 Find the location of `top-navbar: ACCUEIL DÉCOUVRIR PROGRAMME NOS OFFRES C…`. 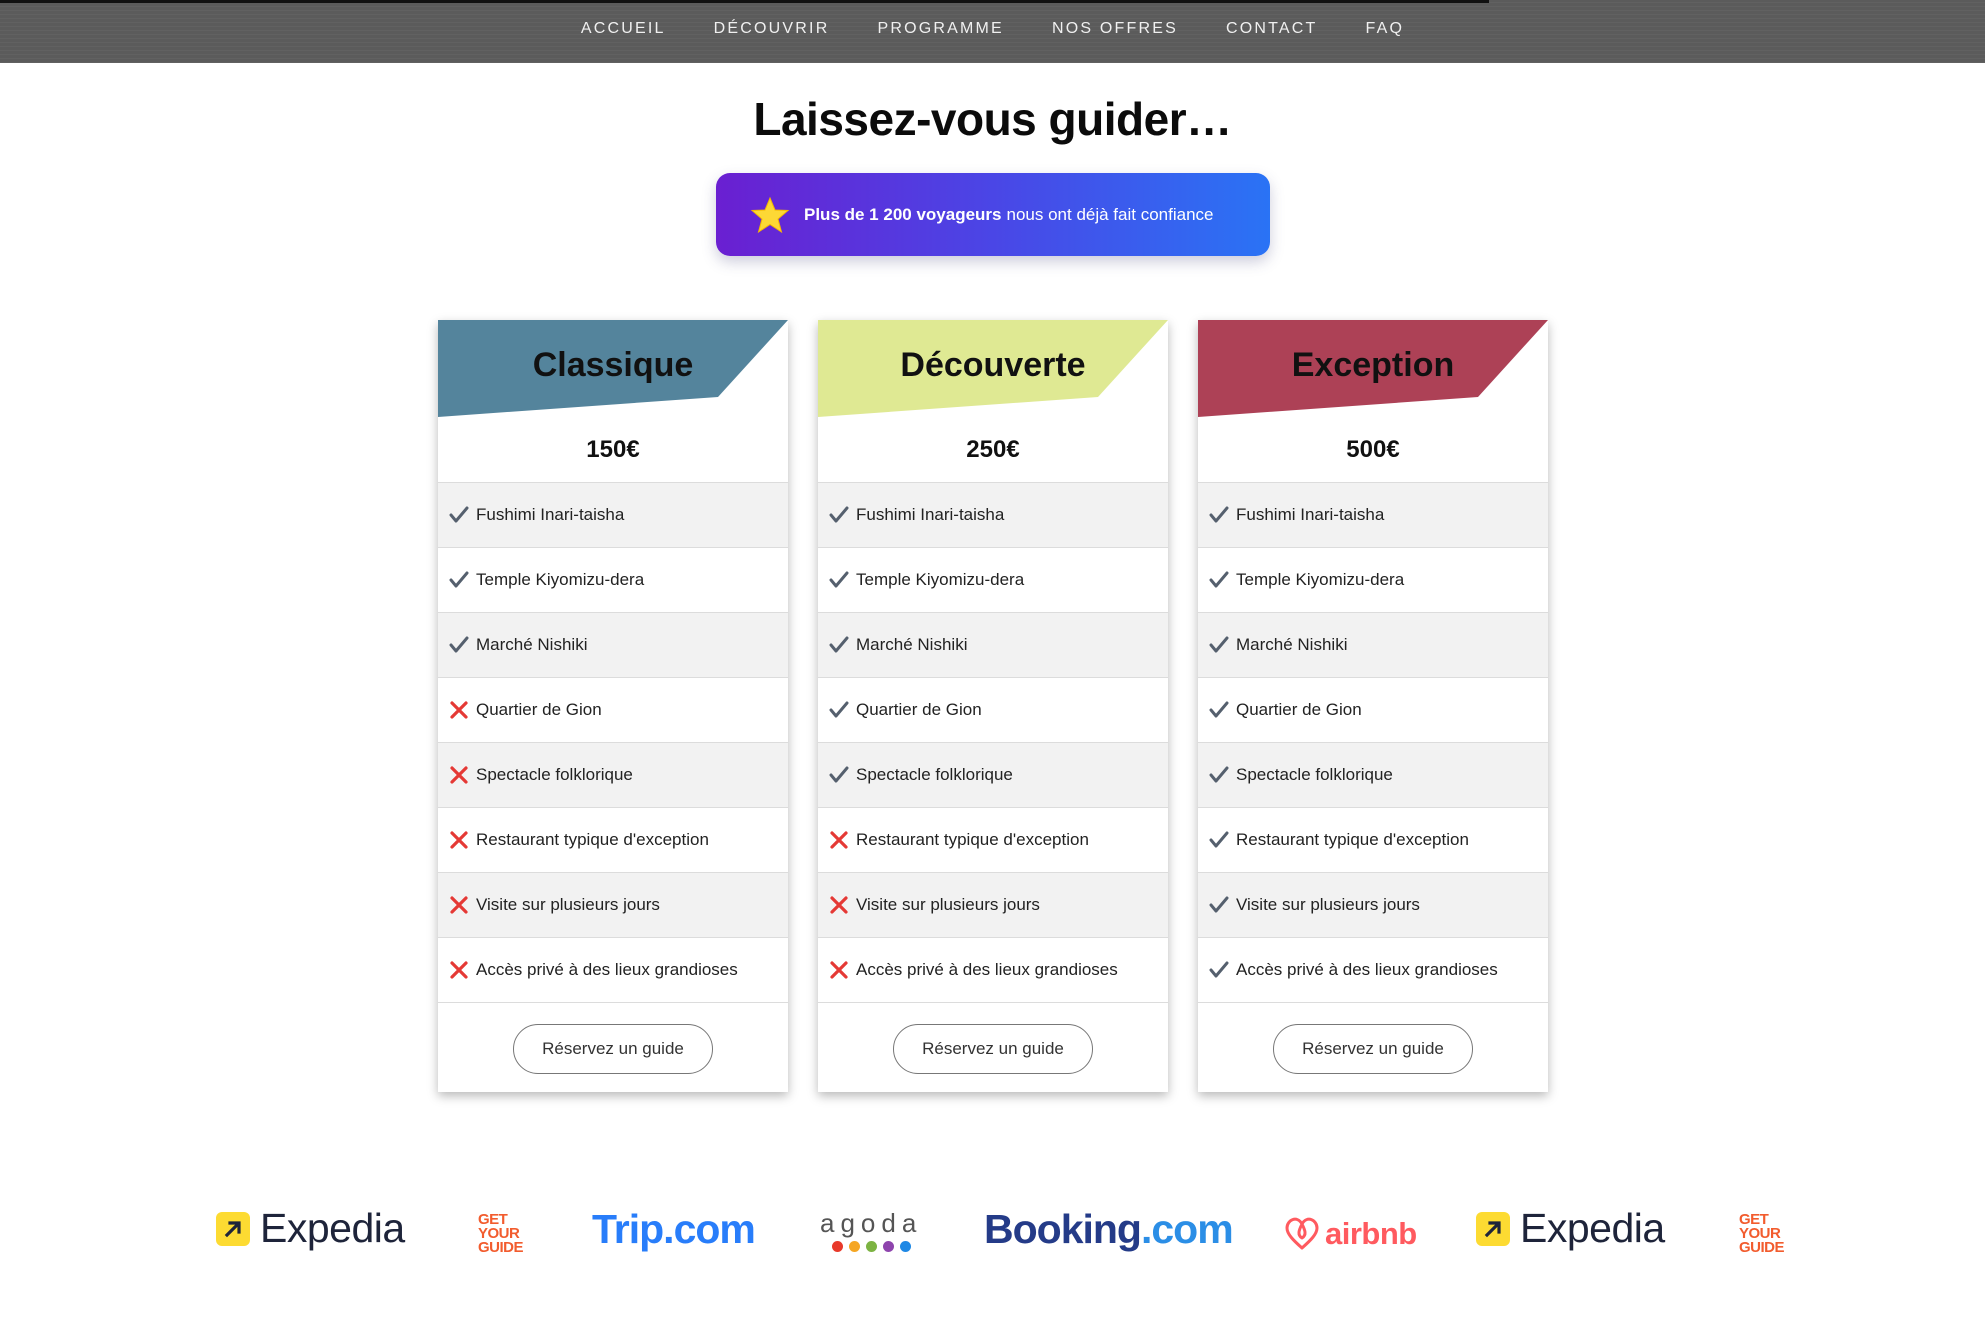

top-navbar: ACCUEIL DÉCOUVRIR PROGRAMME NOS OFFRES C… is located at coordinates (992, 31).